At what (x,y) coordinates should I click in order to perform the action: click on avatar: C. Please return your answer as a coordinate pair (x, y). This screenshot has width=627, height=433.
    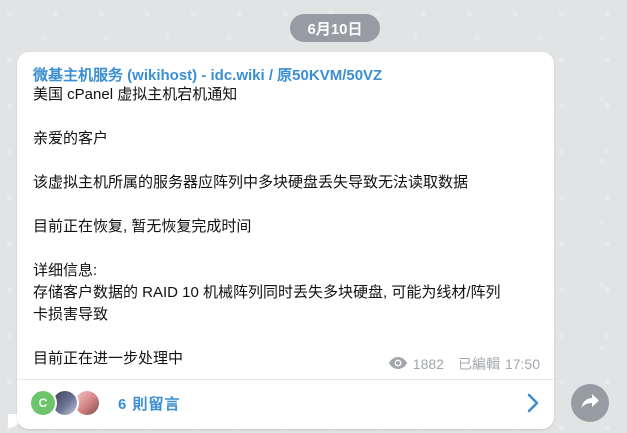
    Looking at the image, I should click on (43, 403).